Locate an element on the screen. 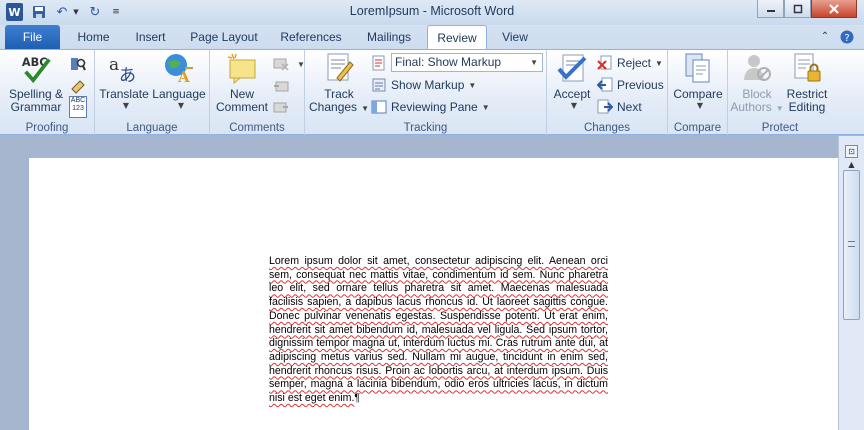  spelling-grammar-button: ABC Spelling & Grammar is located at coordinates (36, 83).